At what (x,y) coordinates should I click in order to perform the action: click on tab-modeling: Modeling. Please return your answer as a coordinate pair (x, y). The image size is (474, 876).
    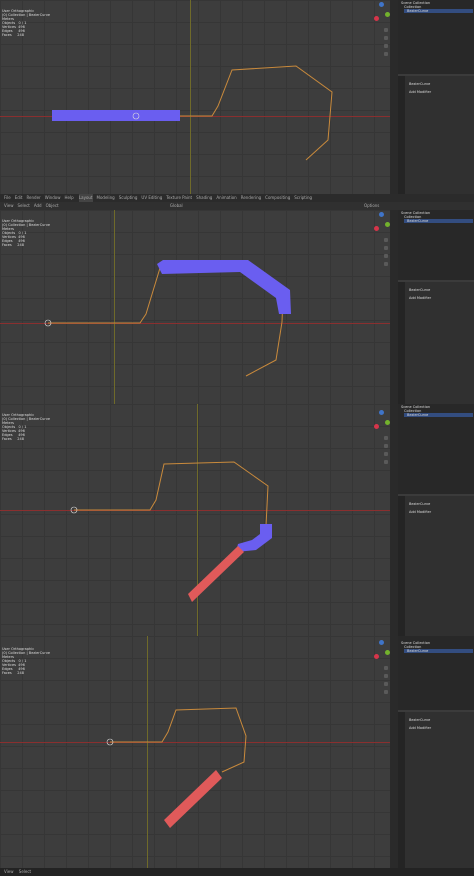
    Looking at the image, I should click on (106, 198).